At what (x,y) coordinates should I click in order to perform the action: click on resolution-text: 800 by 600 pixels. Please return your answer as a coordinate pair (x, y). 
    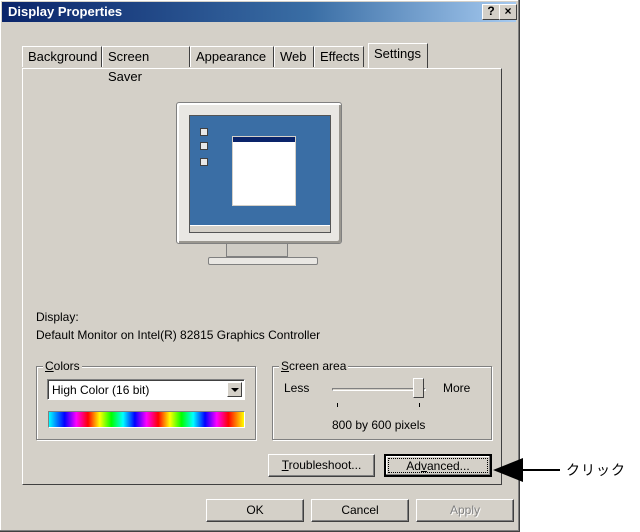
    Looking at the image, I should click on (379, 425).